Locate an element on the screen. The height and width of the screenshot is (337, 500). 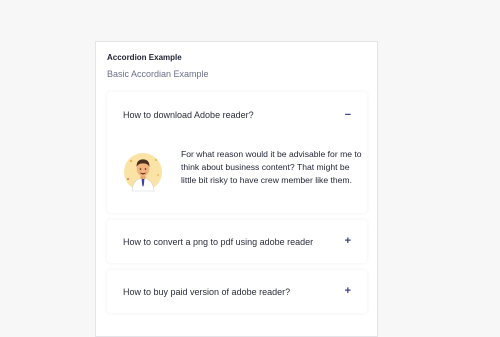
accordion-question: How to buy paid version of adobe reader? is located at coordinates (207, 291).